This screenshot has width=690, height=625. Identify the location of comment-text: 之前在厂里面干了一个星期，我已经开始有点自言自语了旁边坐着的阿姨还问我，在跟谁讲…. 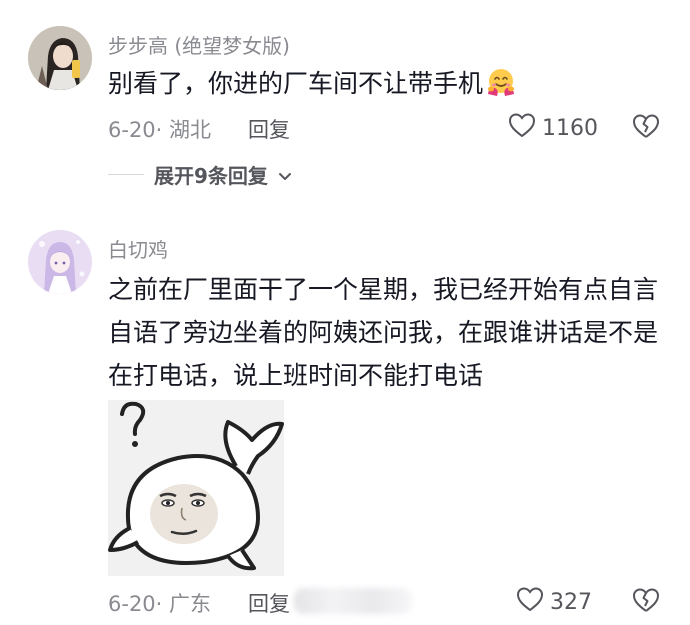
(383, 332).